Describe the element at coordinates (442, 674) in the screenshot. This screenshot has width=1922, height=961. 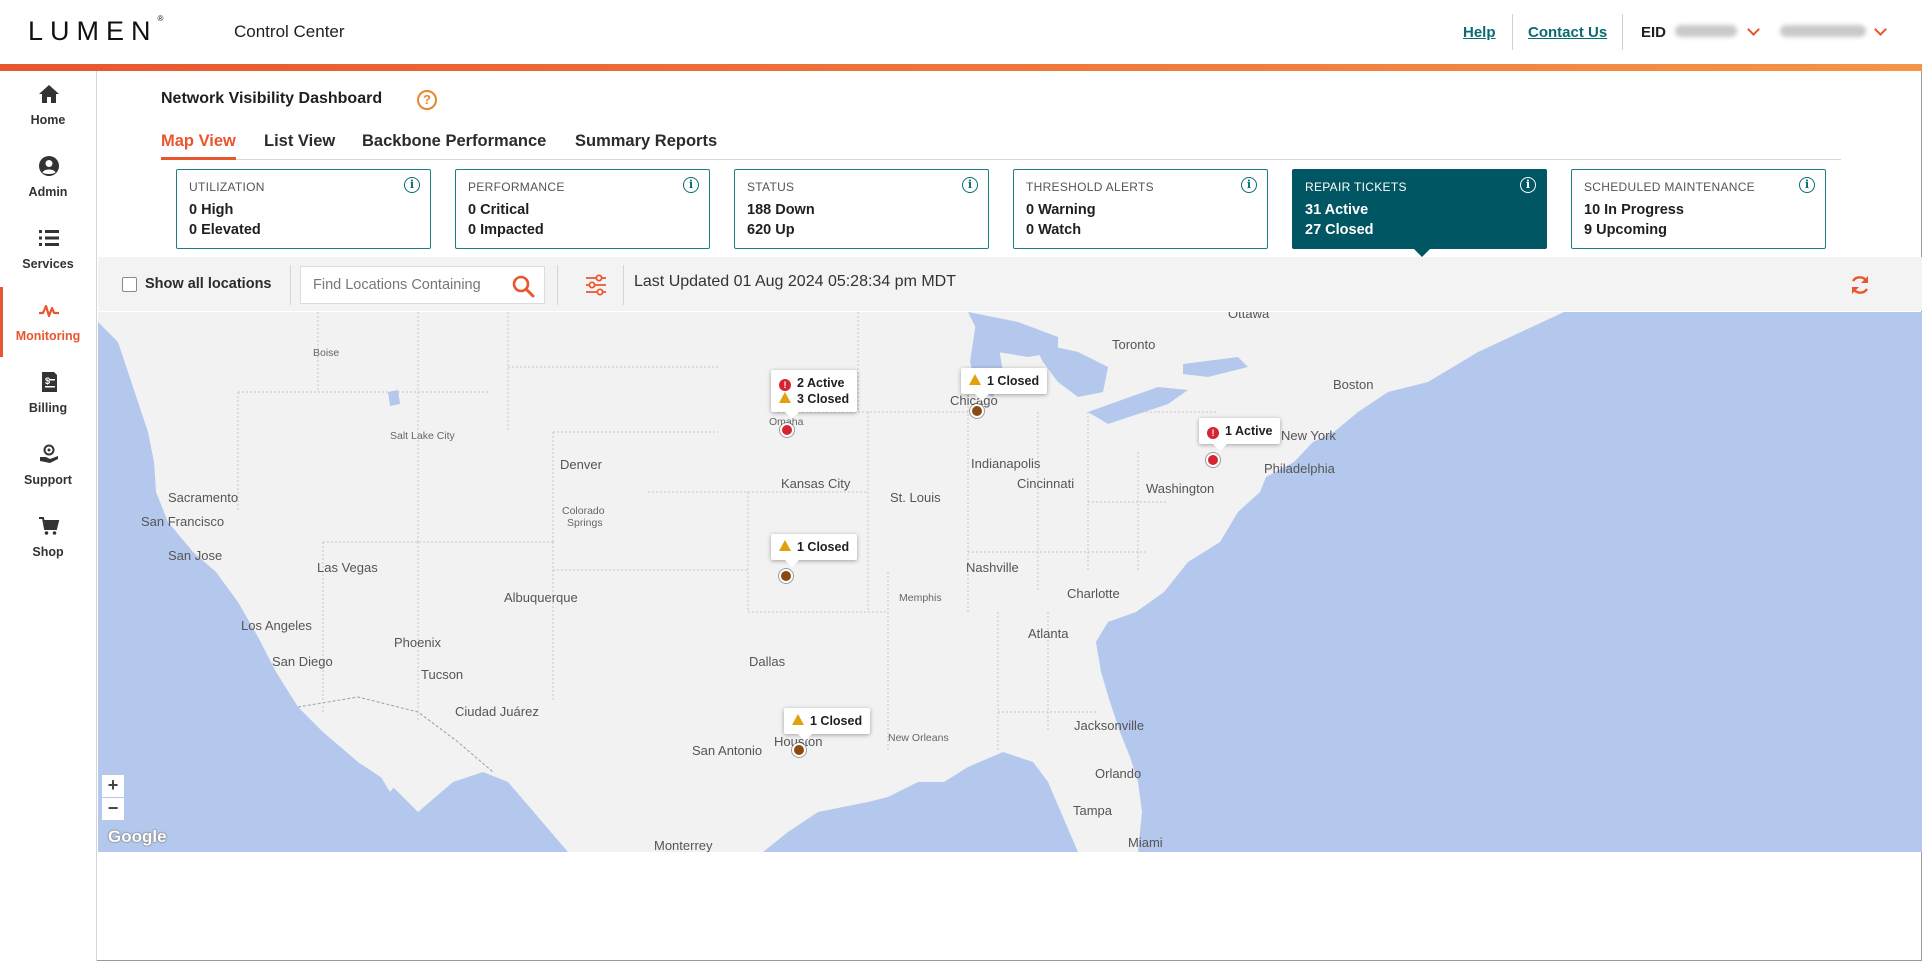
I see `city-label: Tucson` at that location.